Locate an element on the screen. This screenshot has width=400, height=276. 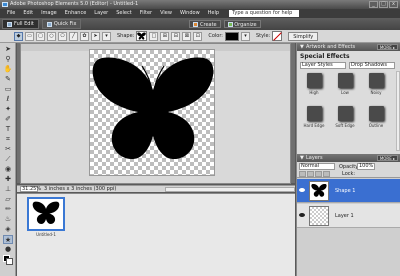
minimize-button: _ is located at coordinates (373, 4).